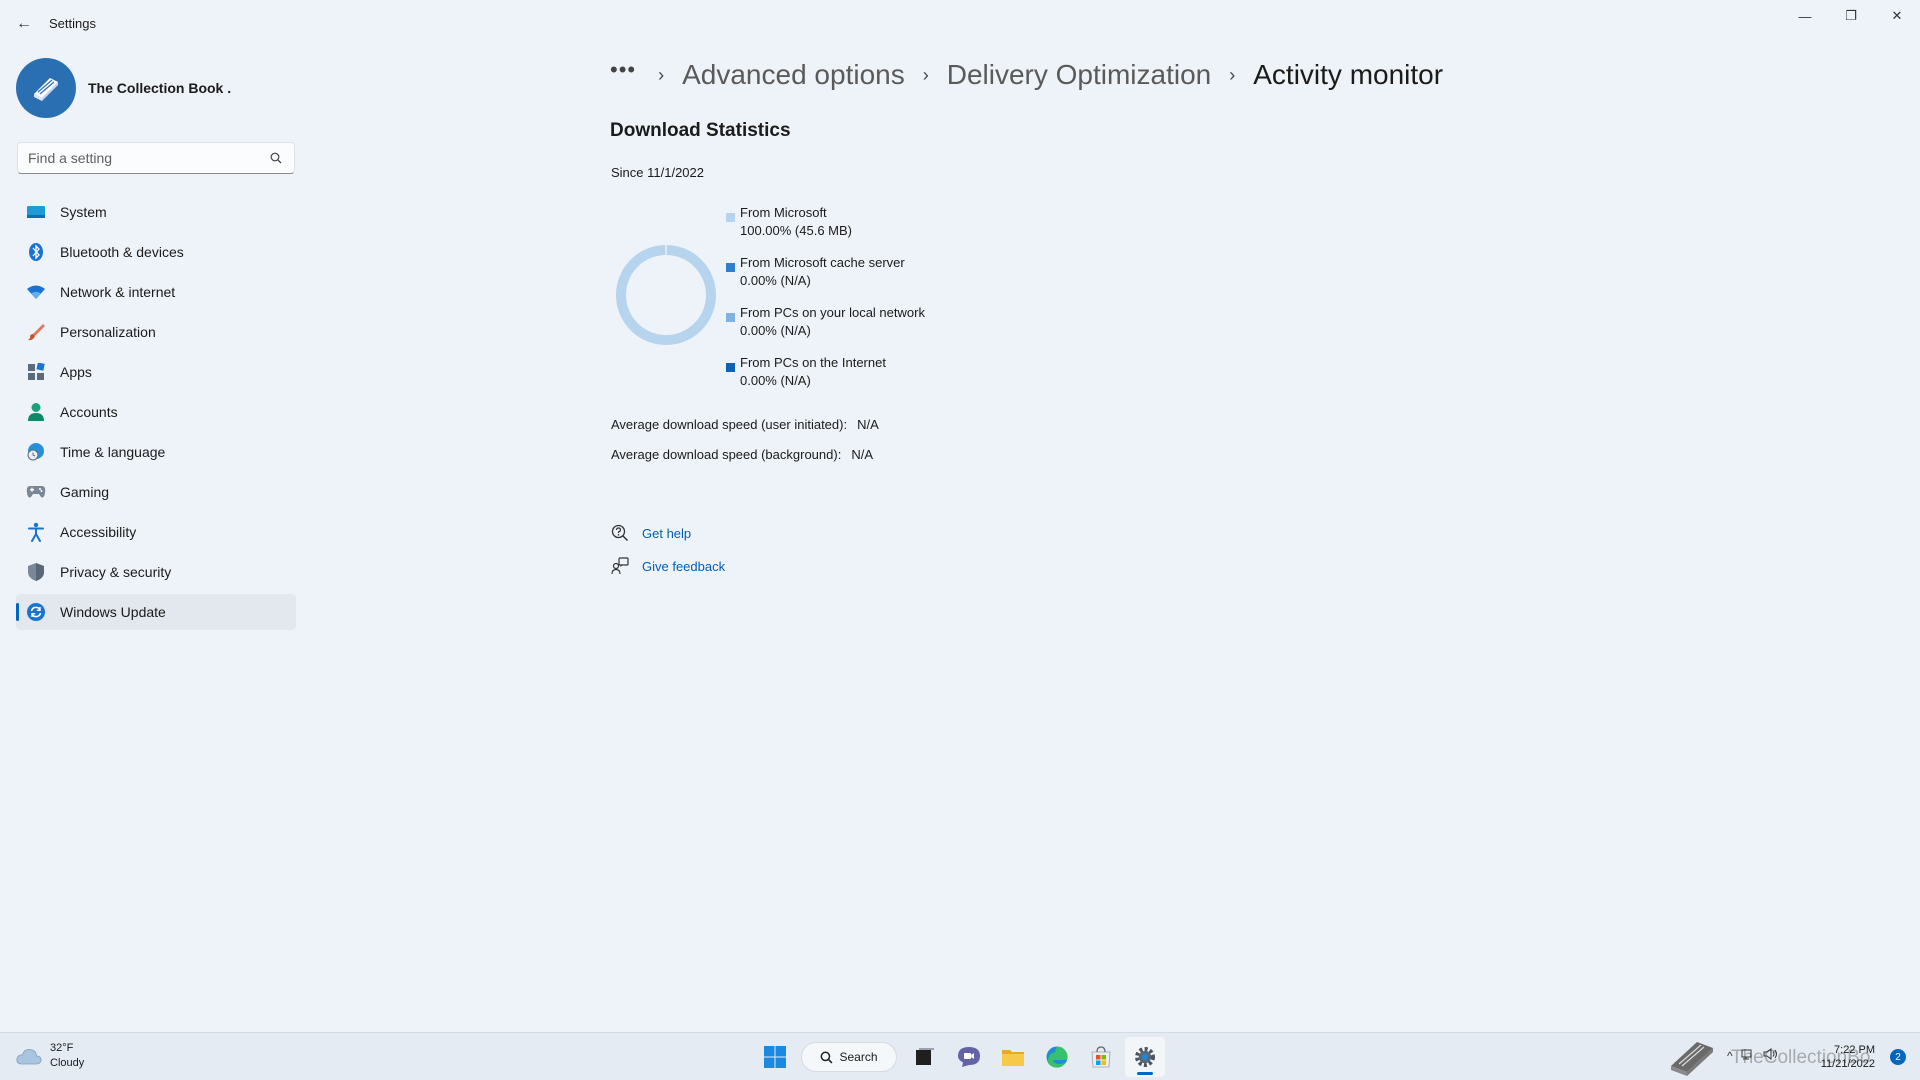 The width and height of the screenshot is (1920, 1080). I want to click on get-help-link: Get help, so click(650, 533).